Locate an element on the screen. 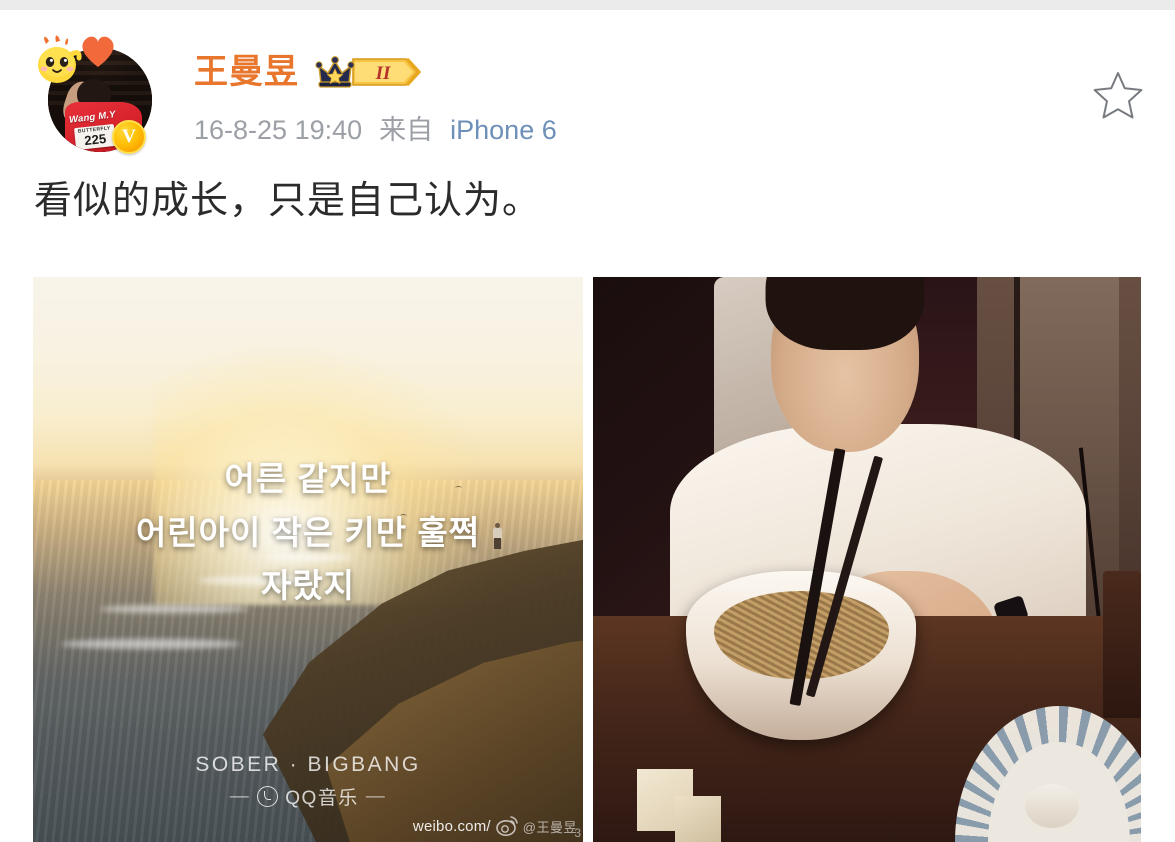 This screenshot has height=842, width=1175. lyric-line-3: 자랐지 is located at coordinates (308, 586).